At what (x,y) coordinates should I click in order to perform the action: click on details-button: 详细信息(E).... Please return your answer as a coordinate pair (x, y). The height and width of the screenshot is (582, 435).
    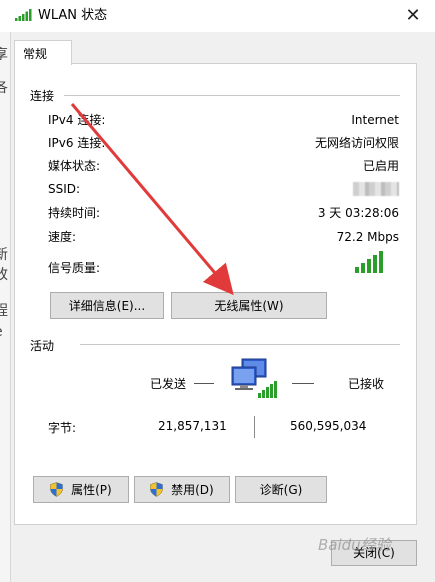
    Looking at the image, I should click on (107, 305).